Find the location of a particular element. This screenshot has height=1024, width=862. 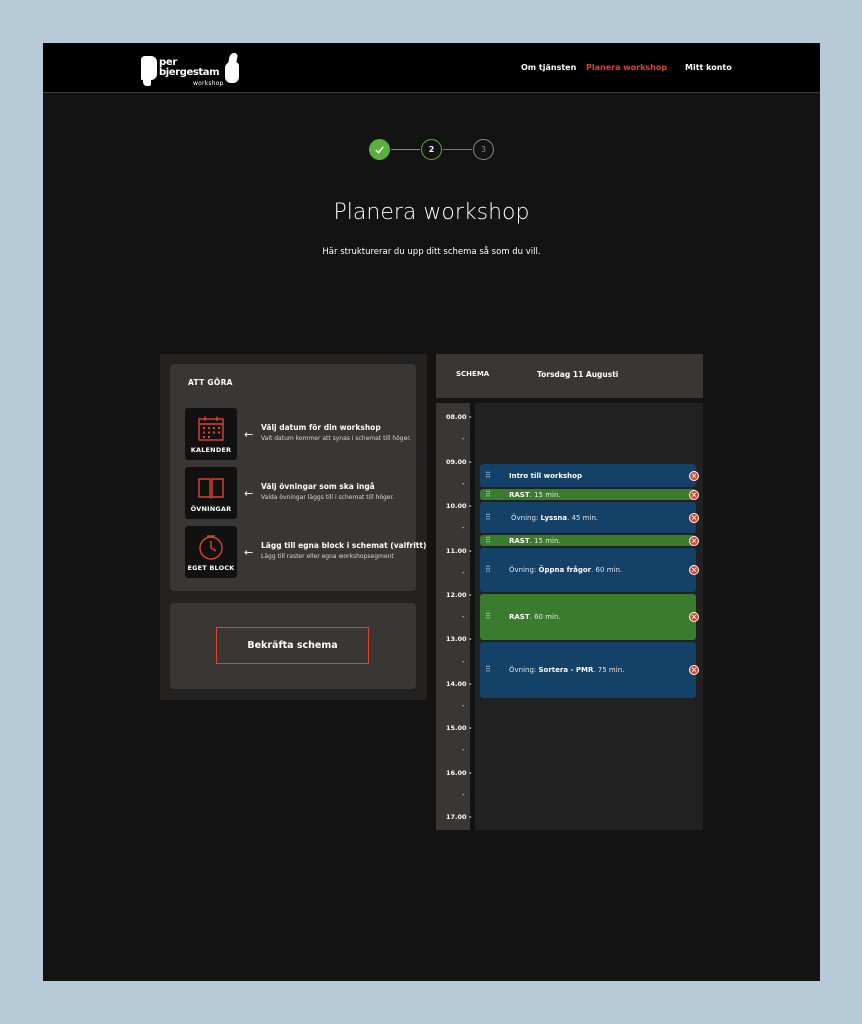

step-3-upcoming: 3 is located at coordinates (483, 149).